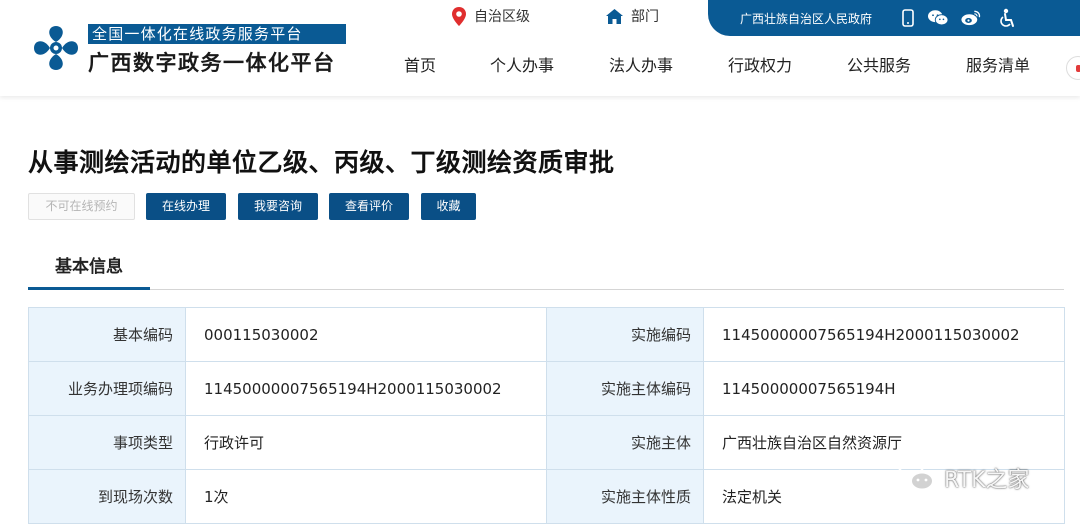  Describe the element at coordinates (1007, 18) in the screenshot. I see `accessibility-icon` at that location.